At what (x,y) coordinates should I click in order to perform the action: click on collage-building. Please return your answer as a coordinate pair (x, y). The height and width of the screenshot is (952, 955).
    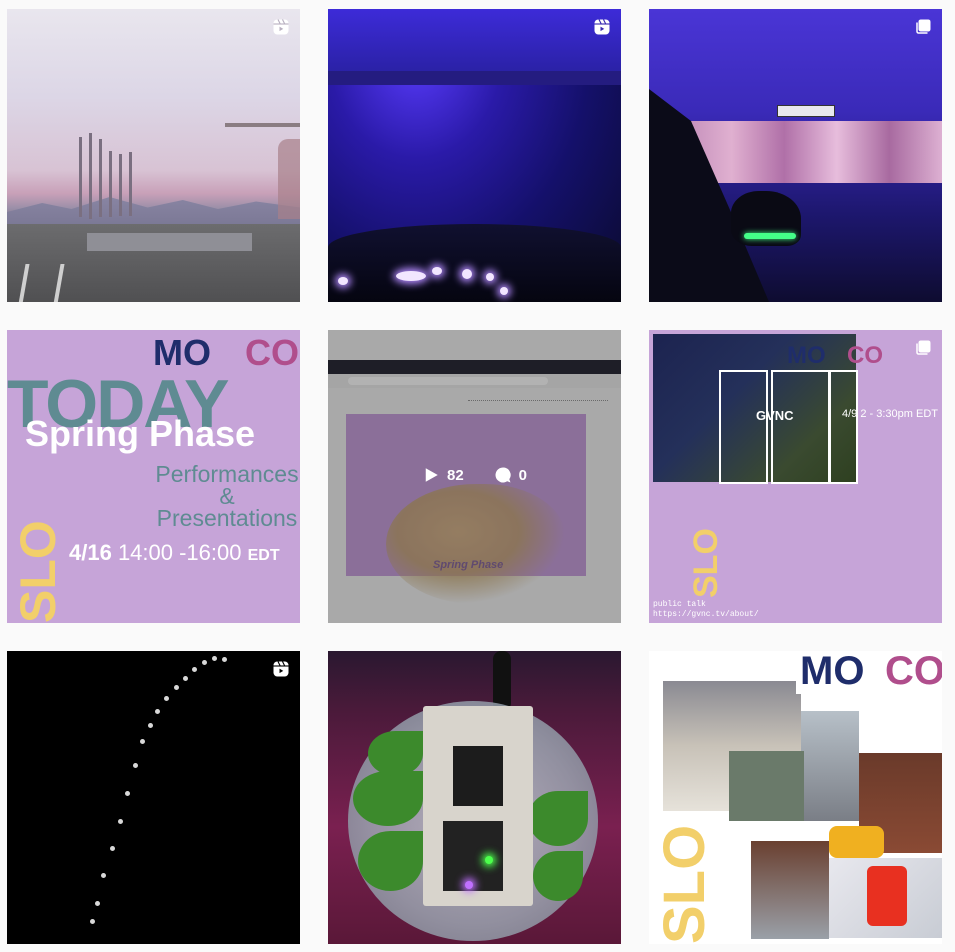
    Looking at the image, I should click on (830, 766).